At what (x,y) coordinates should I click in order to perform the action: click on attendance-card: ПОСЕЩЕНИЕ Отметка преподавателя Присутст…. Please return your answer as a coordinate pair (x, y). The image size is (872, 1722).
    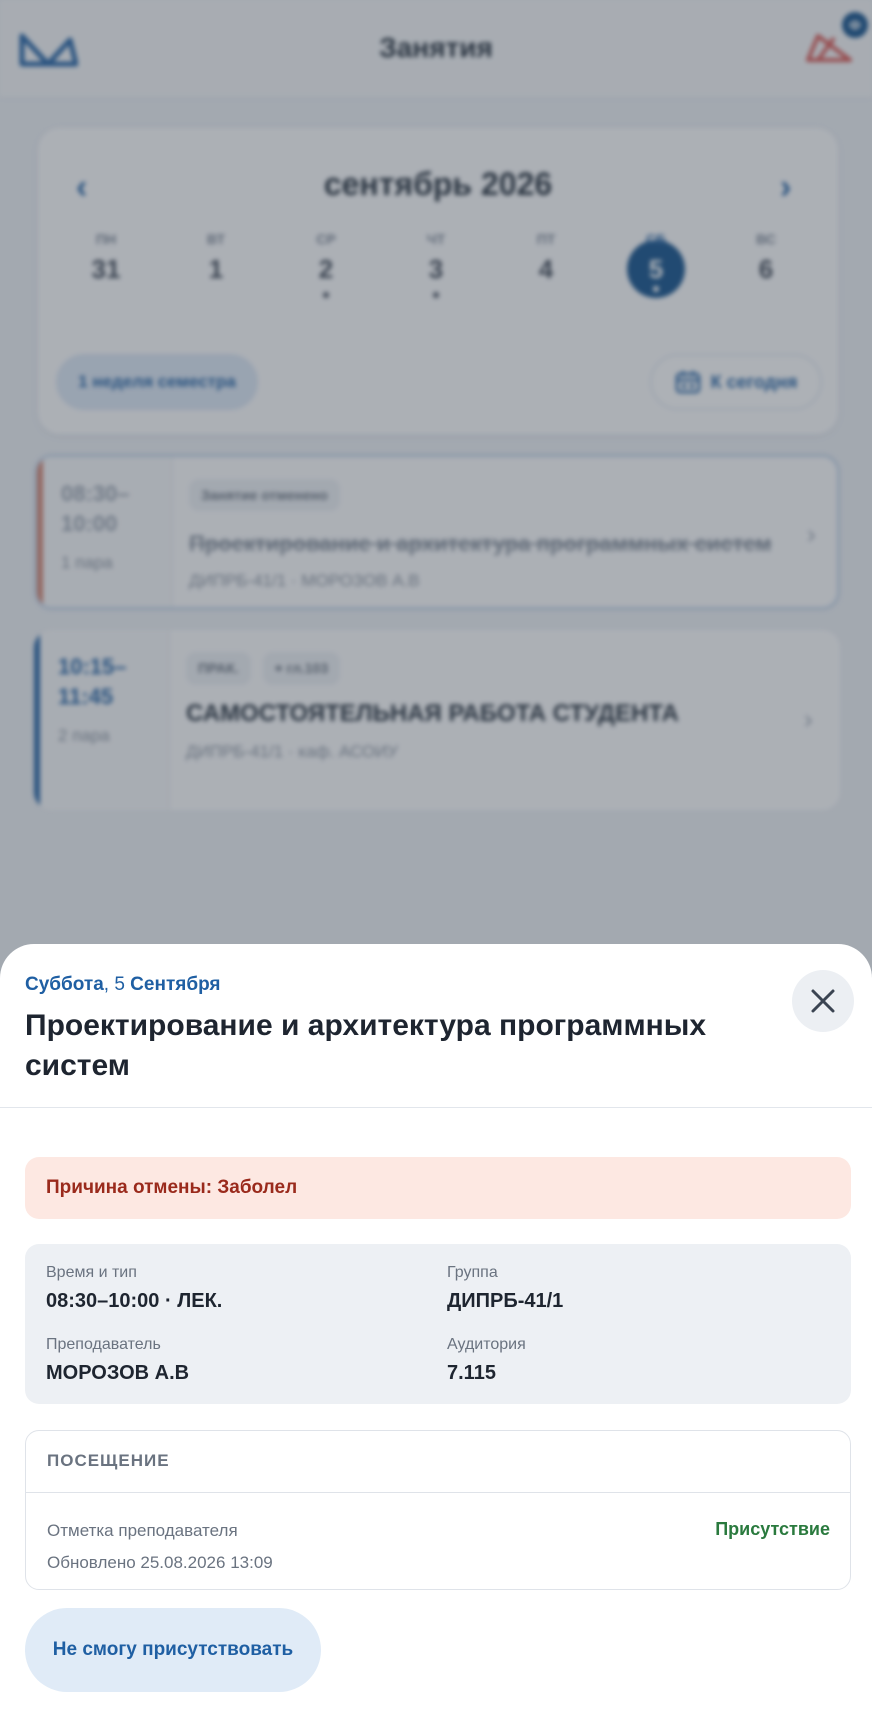
    Looking at the image, I should click on (438, 1510).